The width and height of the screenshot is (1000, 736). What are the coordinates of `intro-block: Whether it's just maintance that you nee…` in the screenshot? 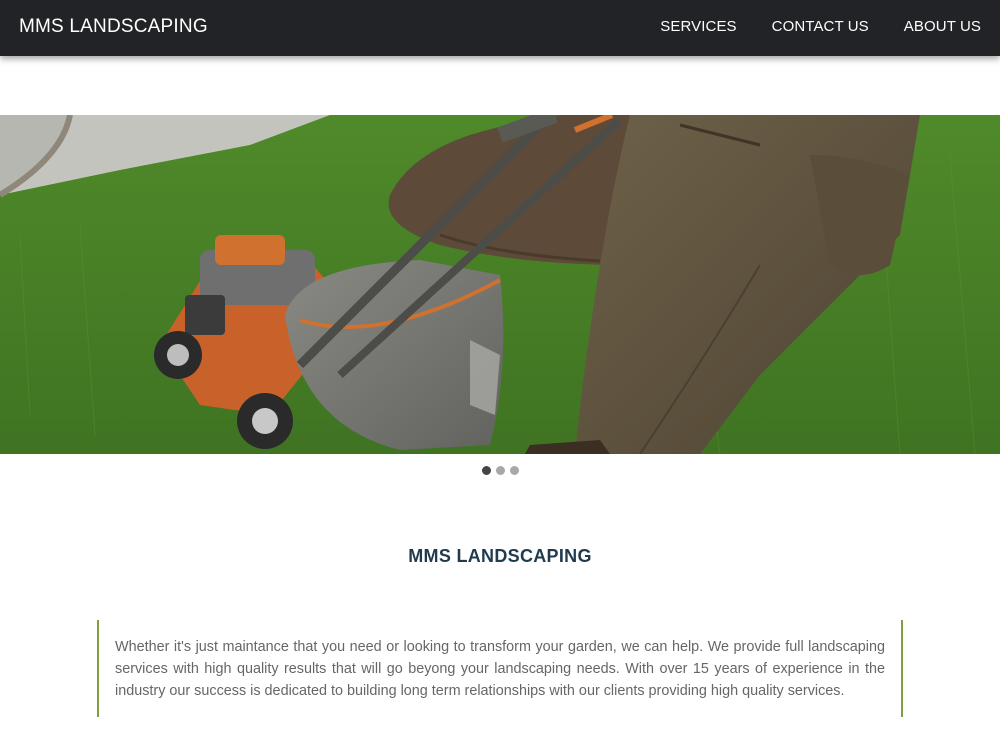 It's located at (500, 668).